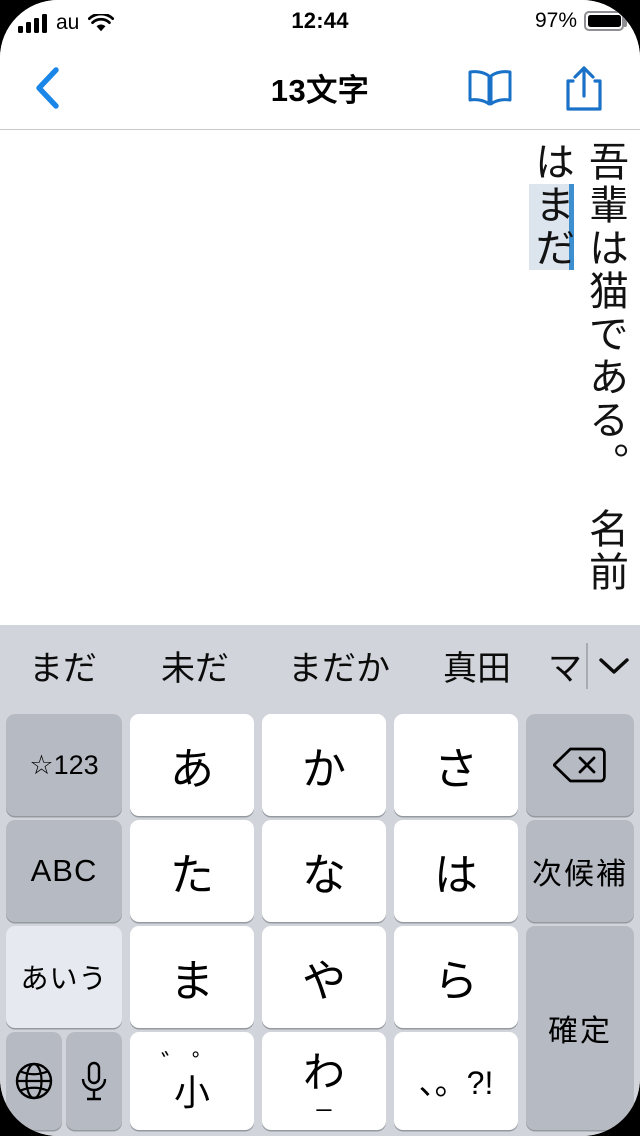 The image size is (640, 1136). Describe the element at coordinates (192, 871) in the screenshot. I see `key-kana-ta: た` at that location.